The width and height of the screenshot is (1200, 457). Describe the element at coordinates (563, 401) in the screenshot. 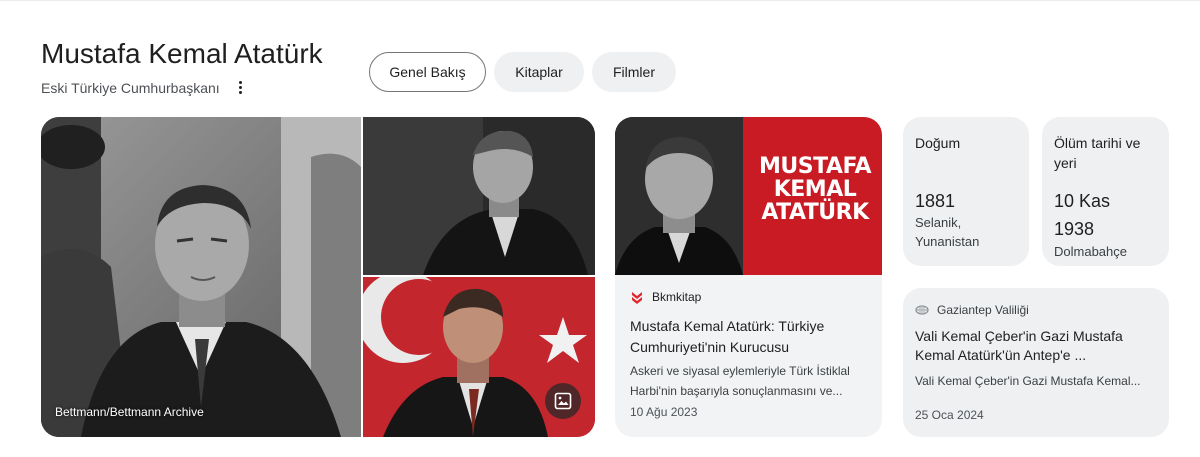

I see `image-icon` at that location.